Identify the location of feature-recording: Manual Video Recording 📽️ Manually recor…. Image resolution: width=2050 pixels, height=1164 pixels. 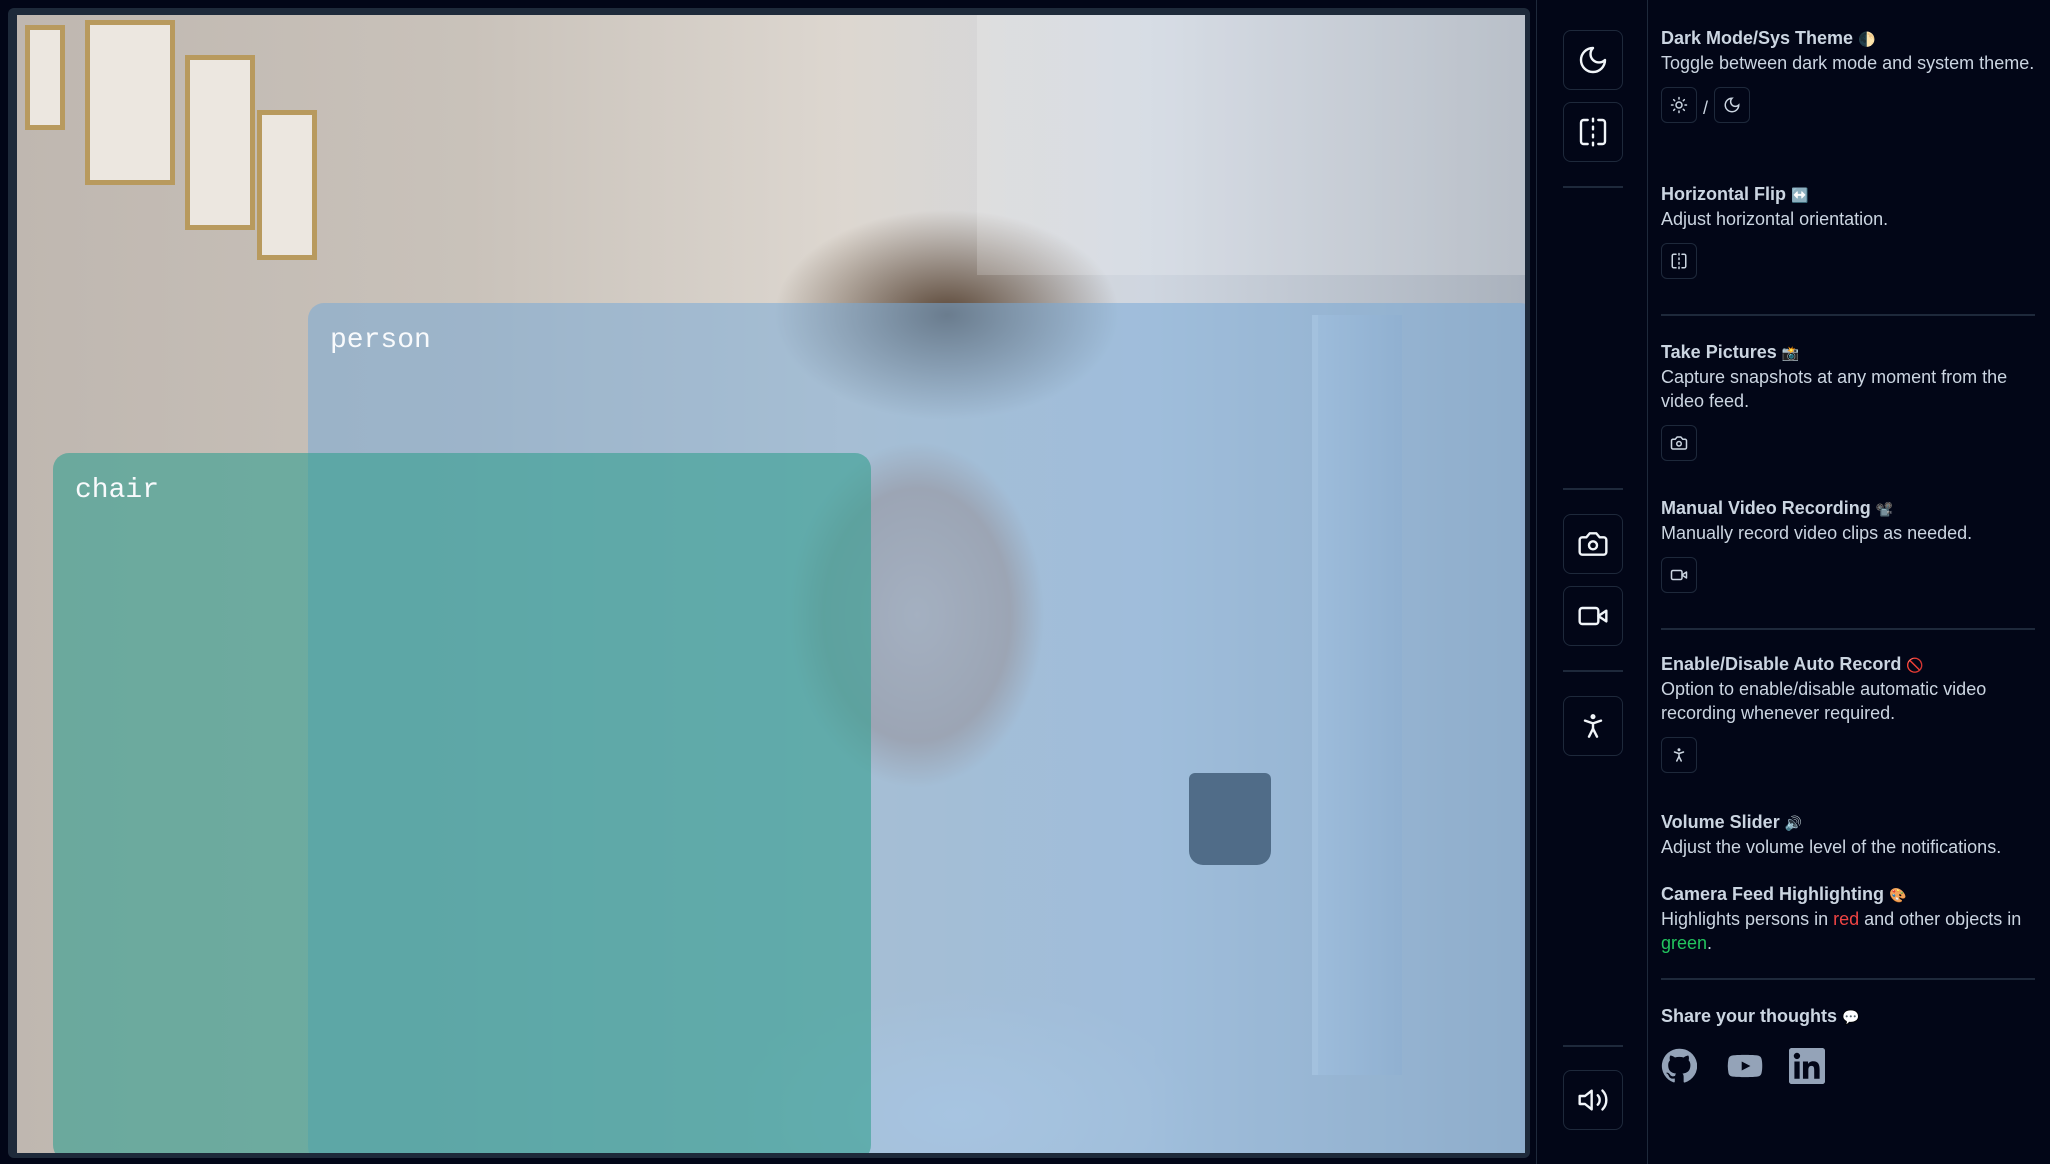
(1848, 544).